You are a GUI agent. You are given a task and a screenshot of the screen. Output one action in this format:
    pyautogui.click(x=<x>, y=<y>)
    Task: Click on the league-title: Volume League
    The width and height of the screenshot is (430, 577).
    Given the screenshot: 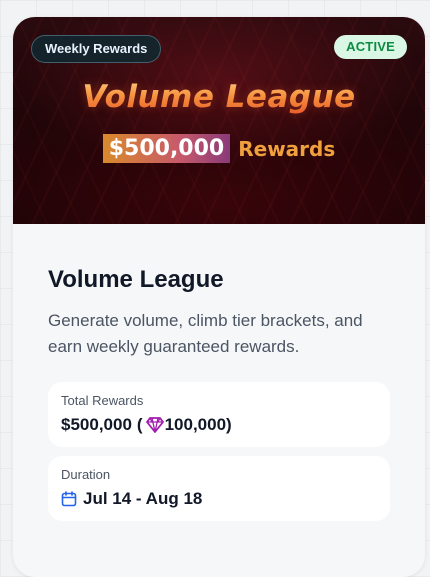 What is the action you would take?
    pyautogui.click(x=136, y=279)
    